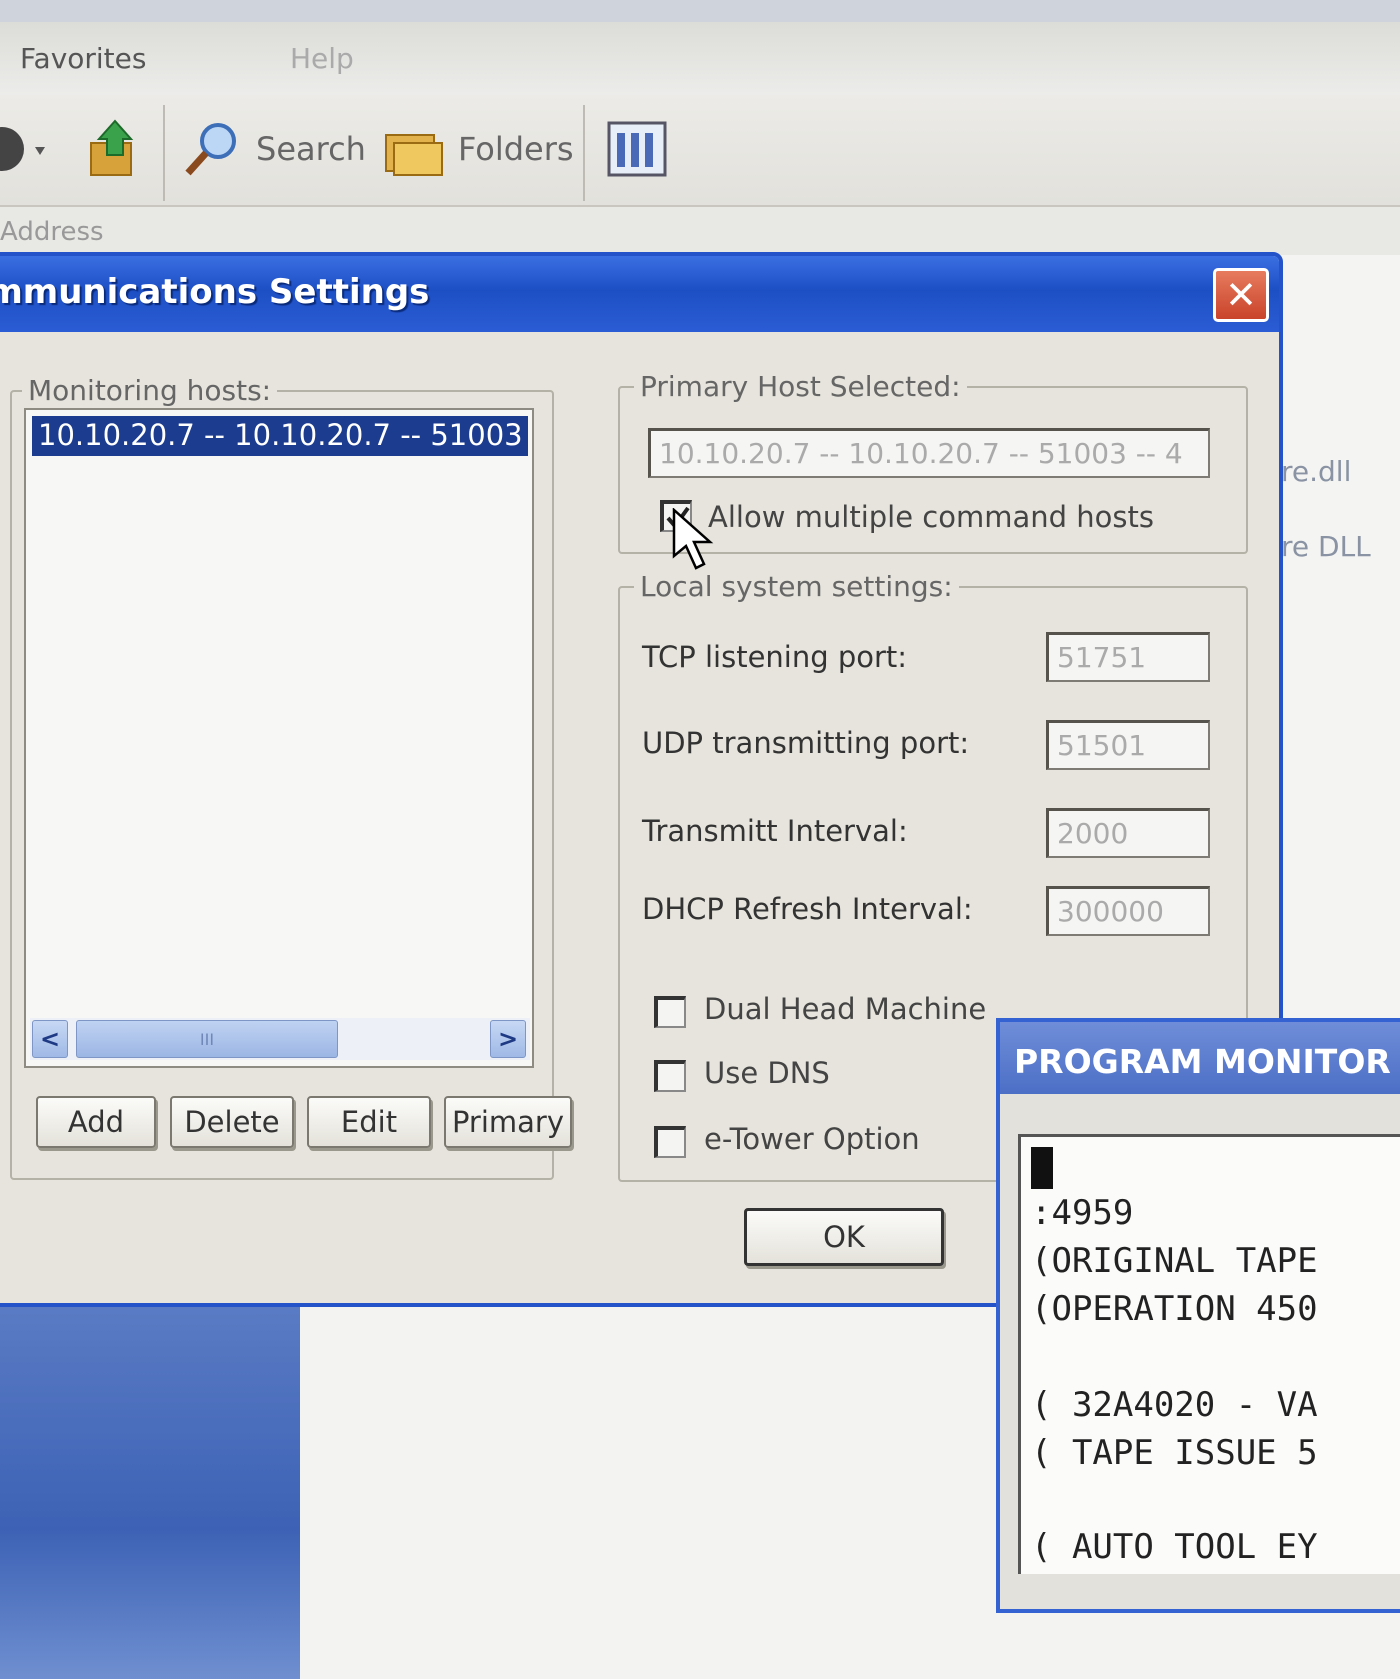 The height and width of the screenshot is (1679, 1400). What do you see at coordinates (670, 1076) in the screenshot?
I see `use-dns-checkbox` at bounding box center [670, 1076].